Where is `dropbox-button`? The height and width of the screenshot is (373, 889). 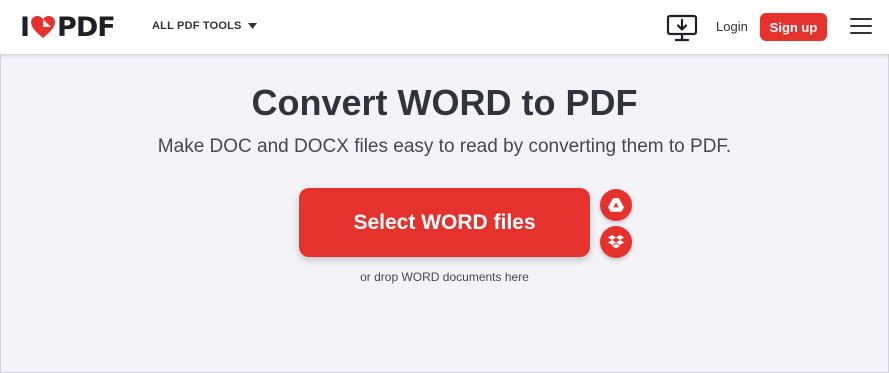 dropbox-button is located at coordinates (616, 242).